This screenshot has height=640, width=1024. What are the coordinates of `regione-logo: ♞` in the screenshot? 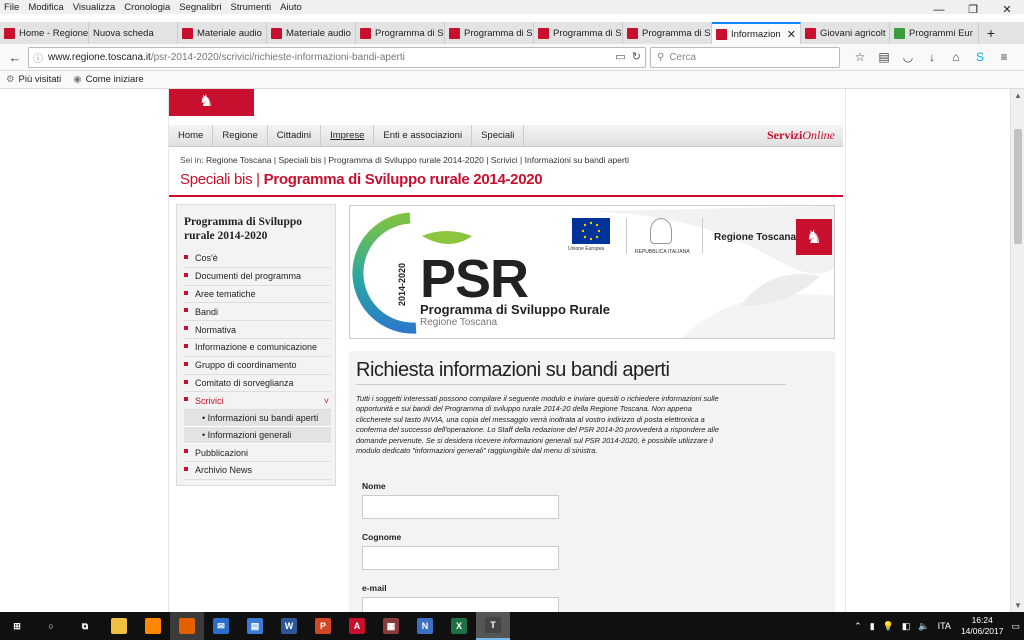 It's located at (211, 102).